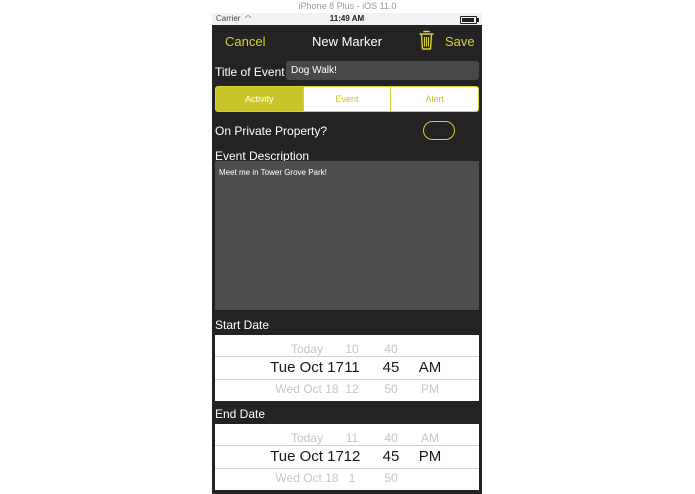 The image size is (695, 494). Describe the element at coordinates (430, 389) in the screenshot. I see `picker-ampm-below: PM` at that location.